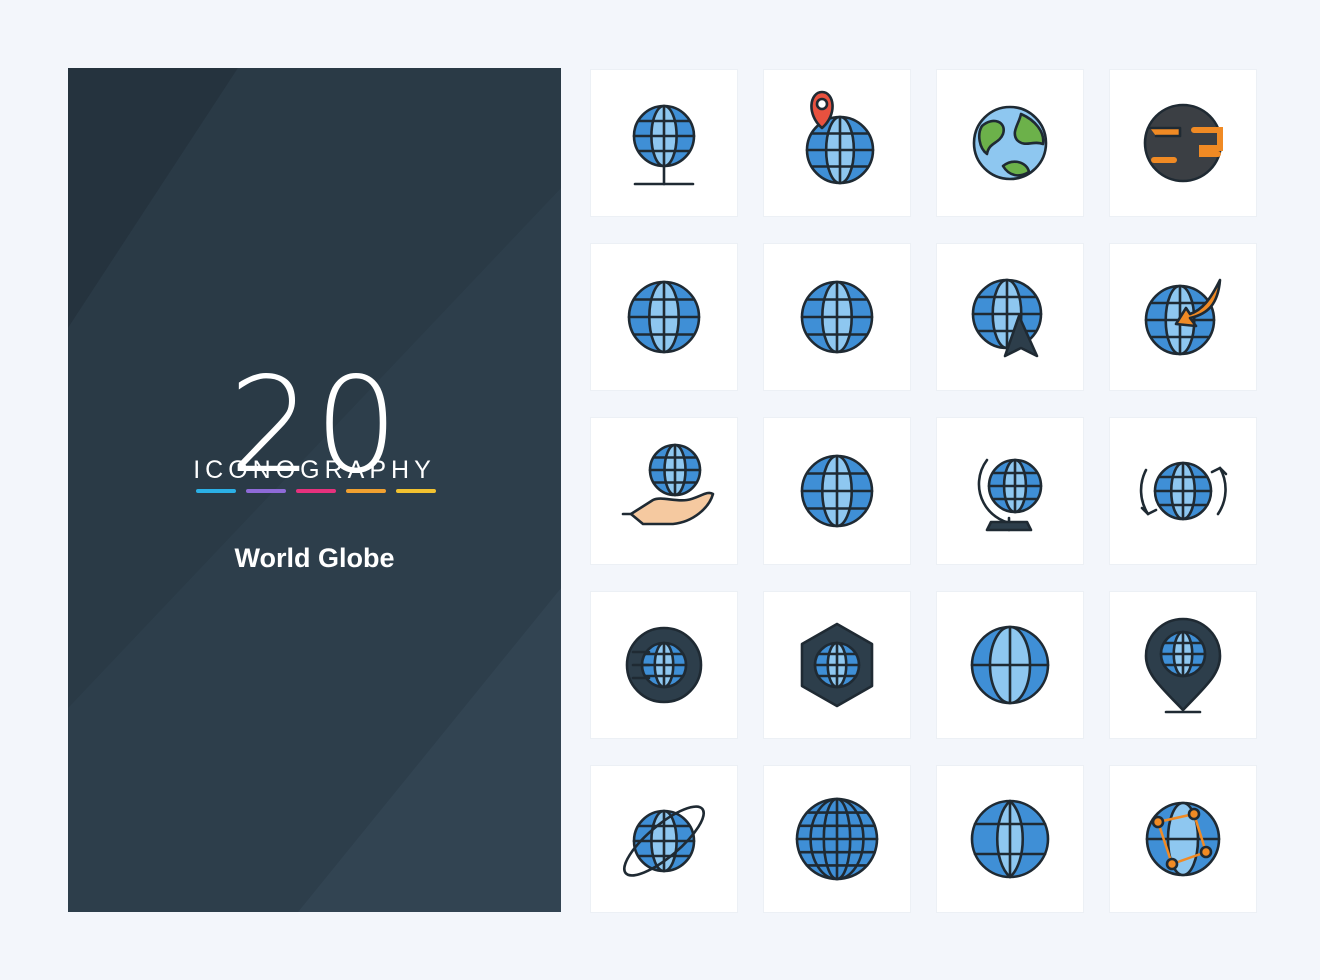 This screenshot has height=980, width=1320. What do you see at coordinates (840, 137) in the screenshot?
I see `globe-location-pin-icon` at bounding box center [840, 137].